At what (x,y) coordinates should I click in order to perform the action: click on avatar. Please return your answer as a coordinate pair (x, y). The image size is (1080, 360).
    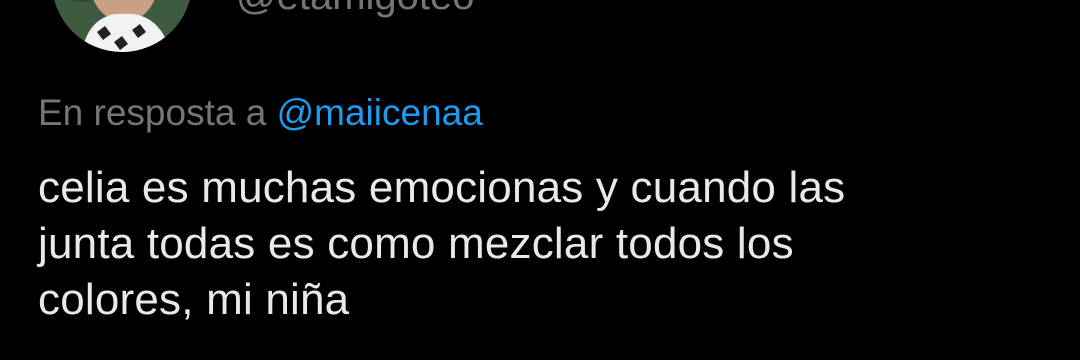
    Looking at the image, I should click on (122, 26).